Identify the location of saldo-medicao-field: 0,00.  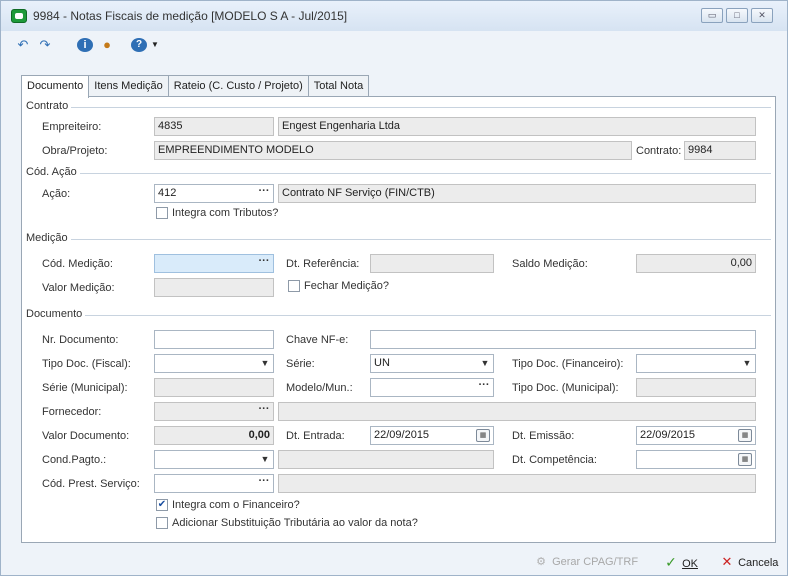
(696, 263).